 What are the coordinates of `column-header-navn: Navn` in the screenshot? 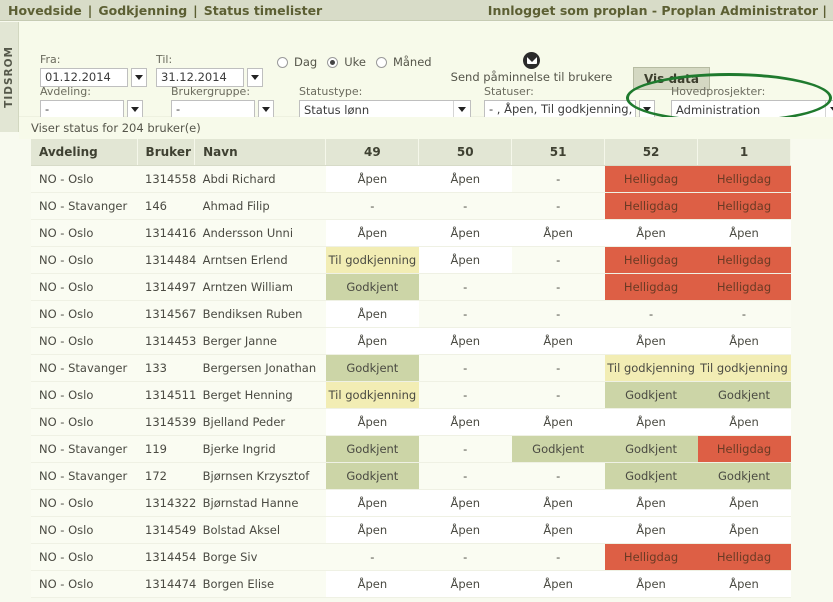 It's located at (260, 152).